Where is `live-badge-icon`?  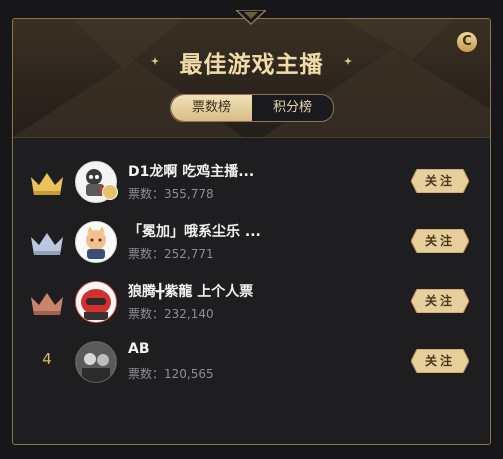 live-badge-icon is located at coordinates (110, 192).